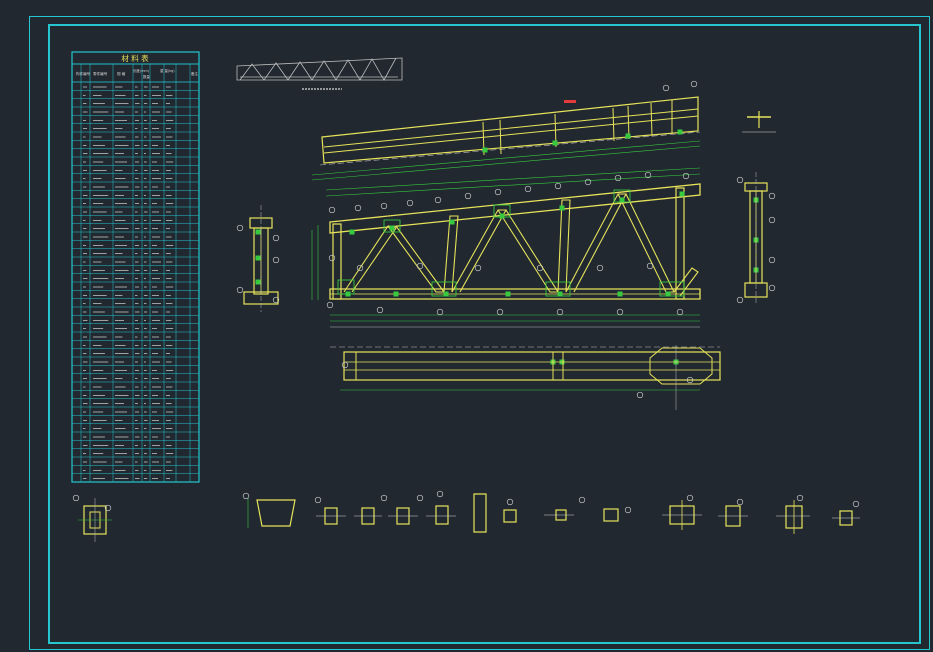 The height and width of the screenshot is (652, 933). I want to click on section-view-left, so click(261, 258).